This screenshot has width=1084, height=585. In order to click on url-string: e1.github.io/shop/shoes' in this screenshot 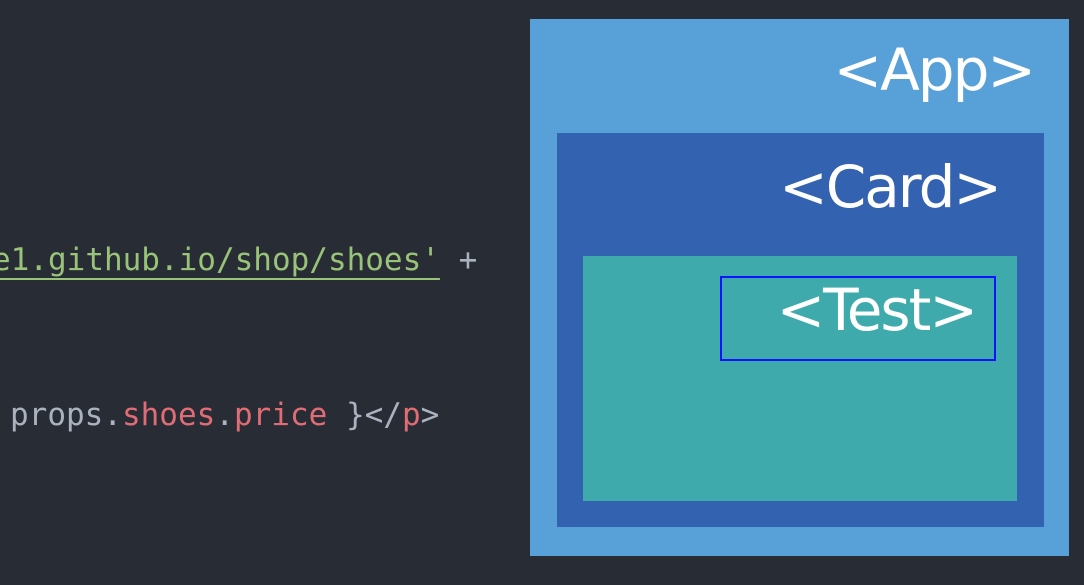, I will do `click(220, 260)`.